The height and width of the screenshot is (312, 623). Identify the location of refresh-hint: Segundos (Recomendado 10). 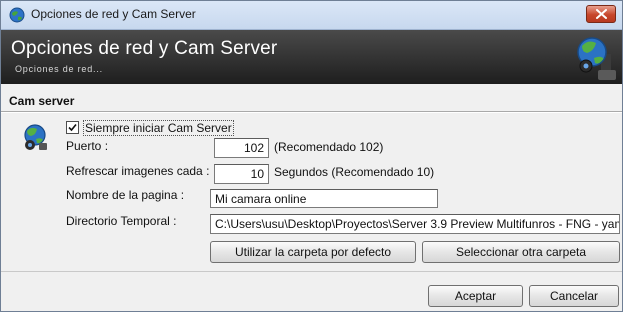
(354, 172).